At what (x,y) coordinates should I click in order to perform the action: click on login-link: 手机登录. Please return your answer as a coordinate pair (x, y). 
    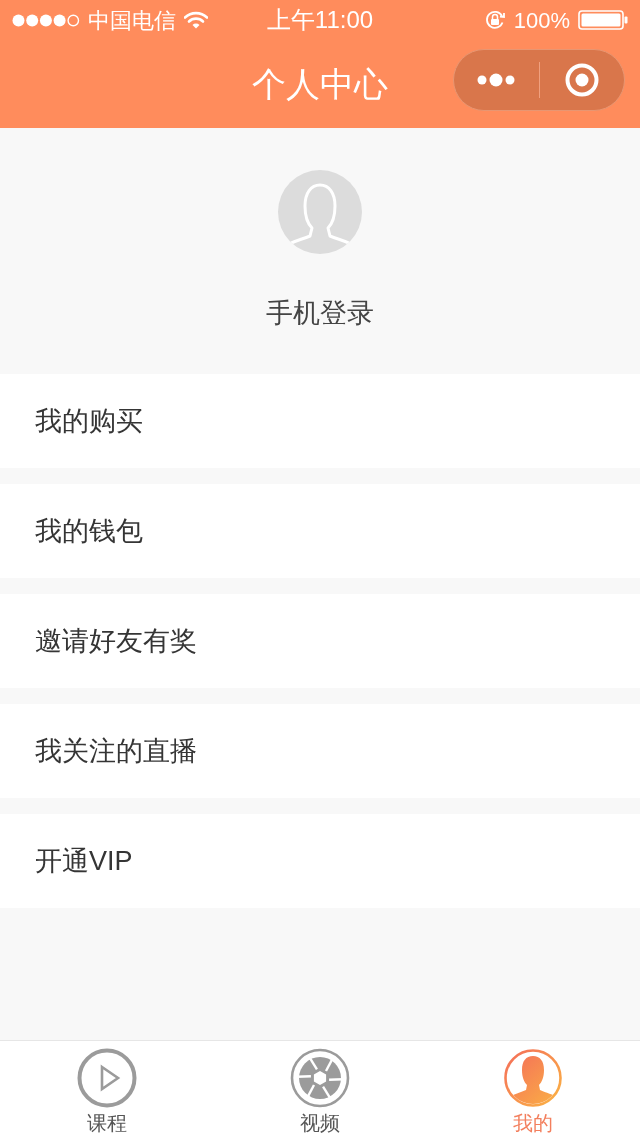
    Looking at the image, I should click on (320, 313).